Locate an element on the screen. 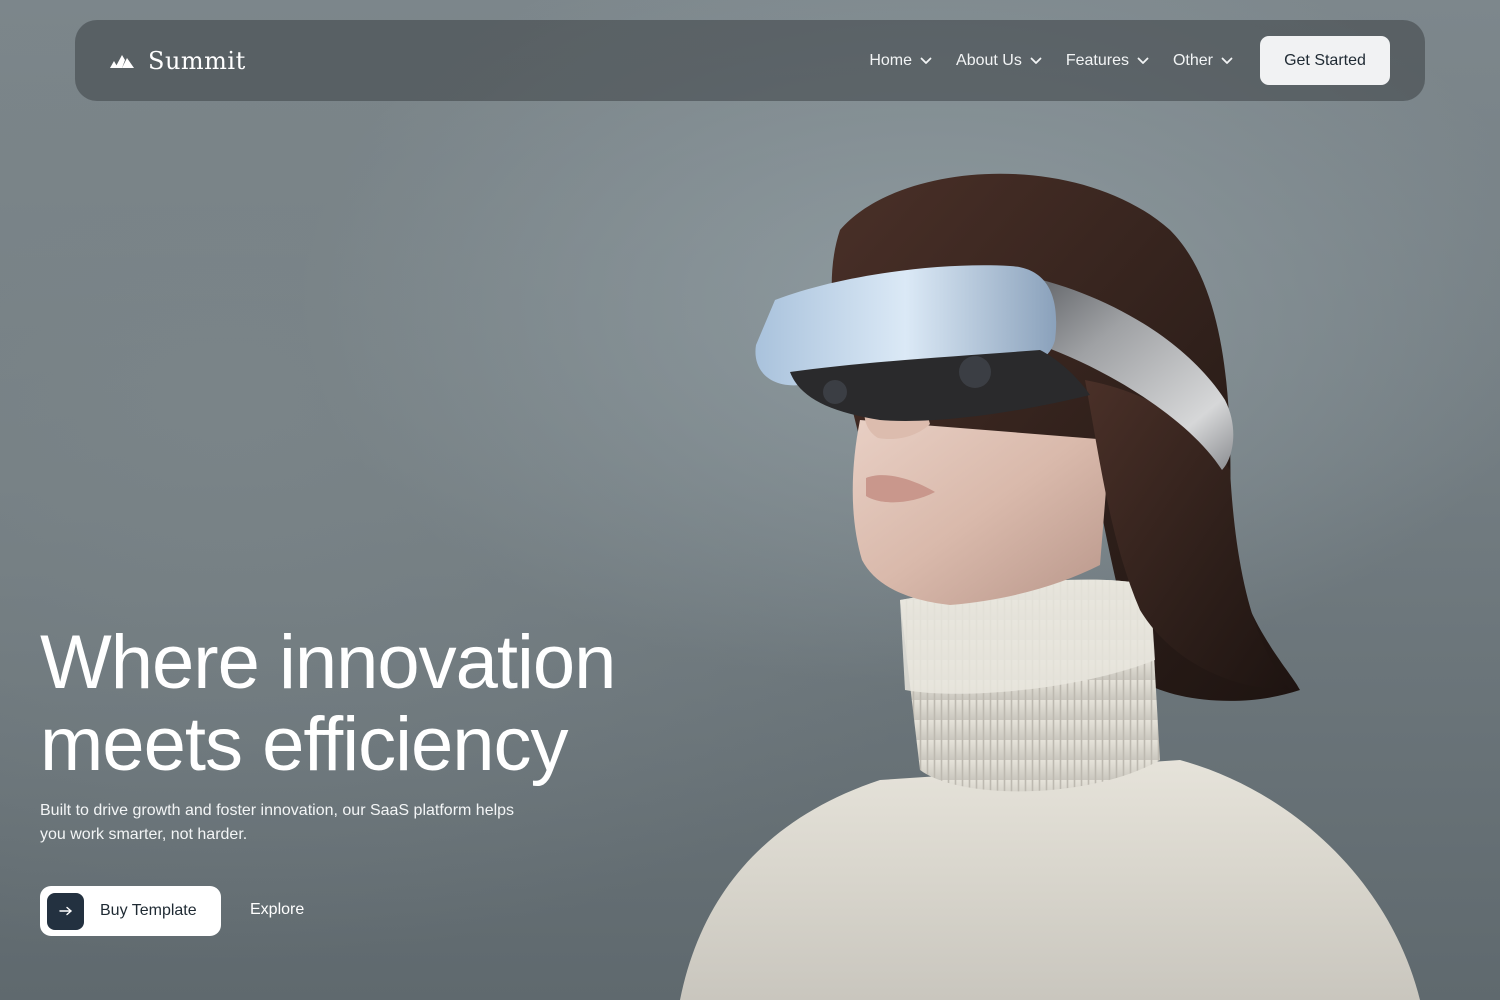 Image resolution: width=1500 pixels, height=1000 pixels. explore-link: Explore is located at coordinates (277, 910).